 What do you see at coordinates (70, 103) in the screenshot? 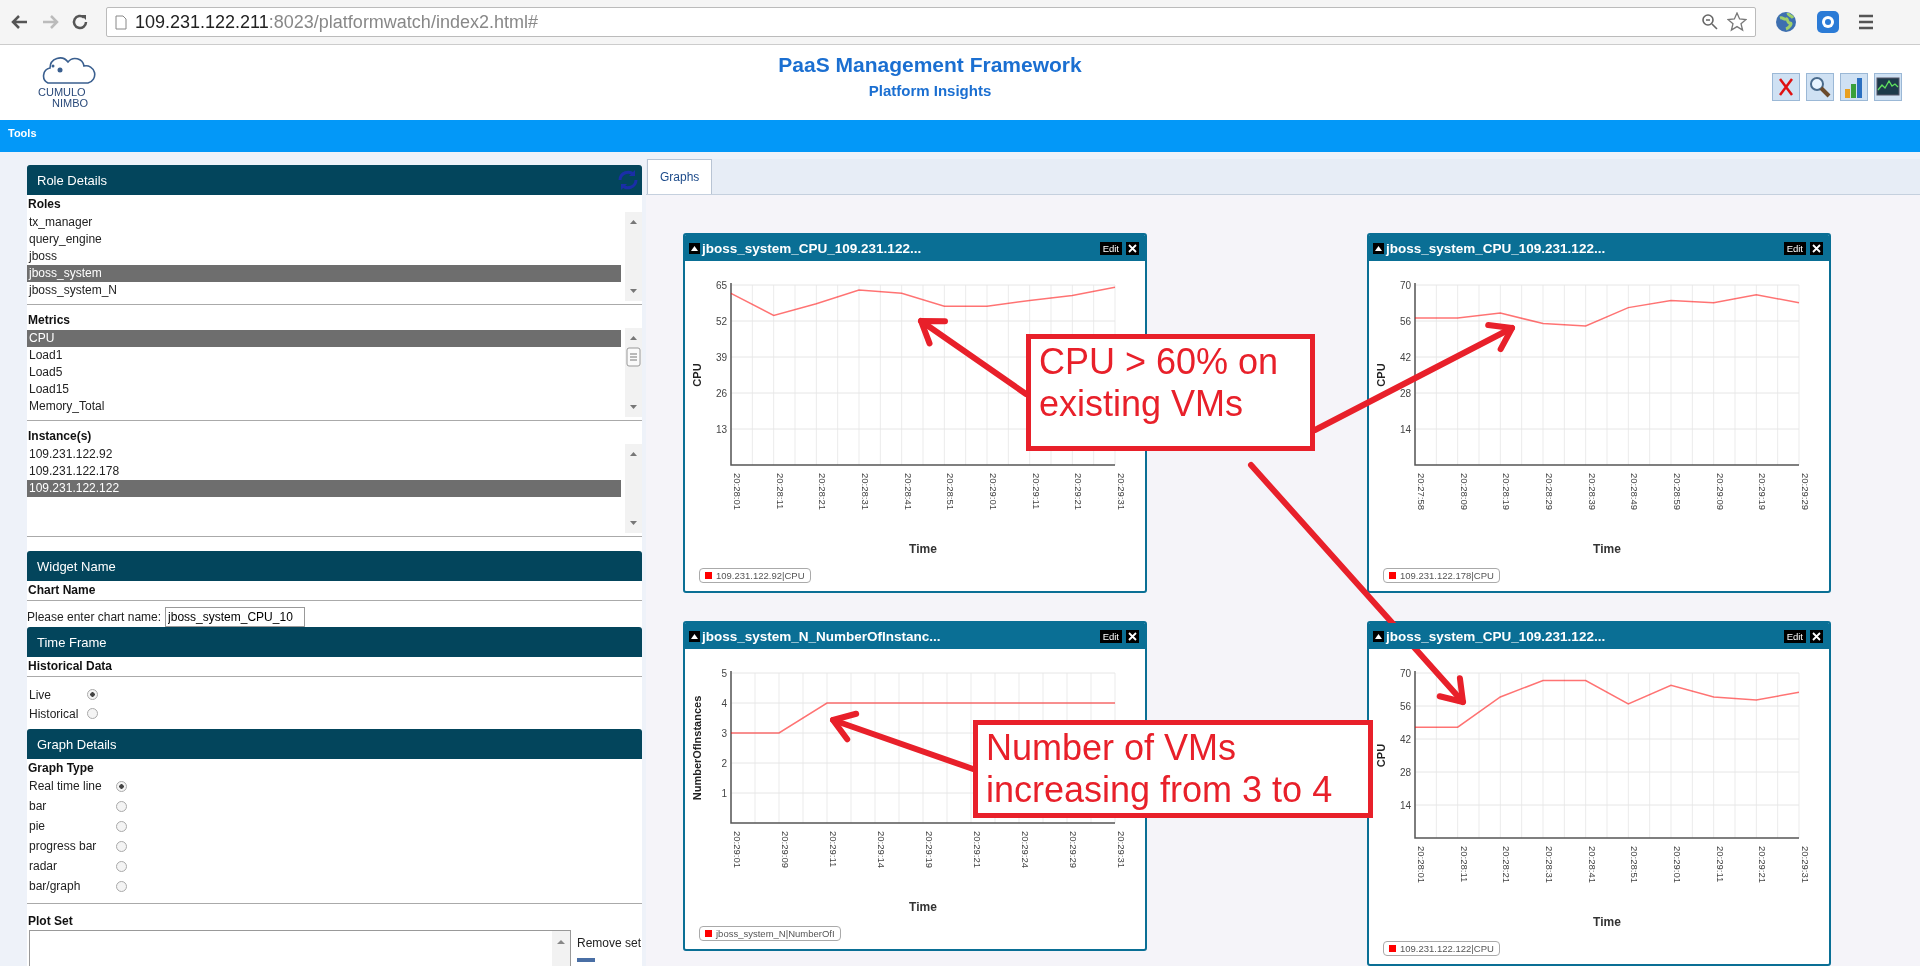
I see `logo-text: NIMBO` at bounding box center [70, 103].